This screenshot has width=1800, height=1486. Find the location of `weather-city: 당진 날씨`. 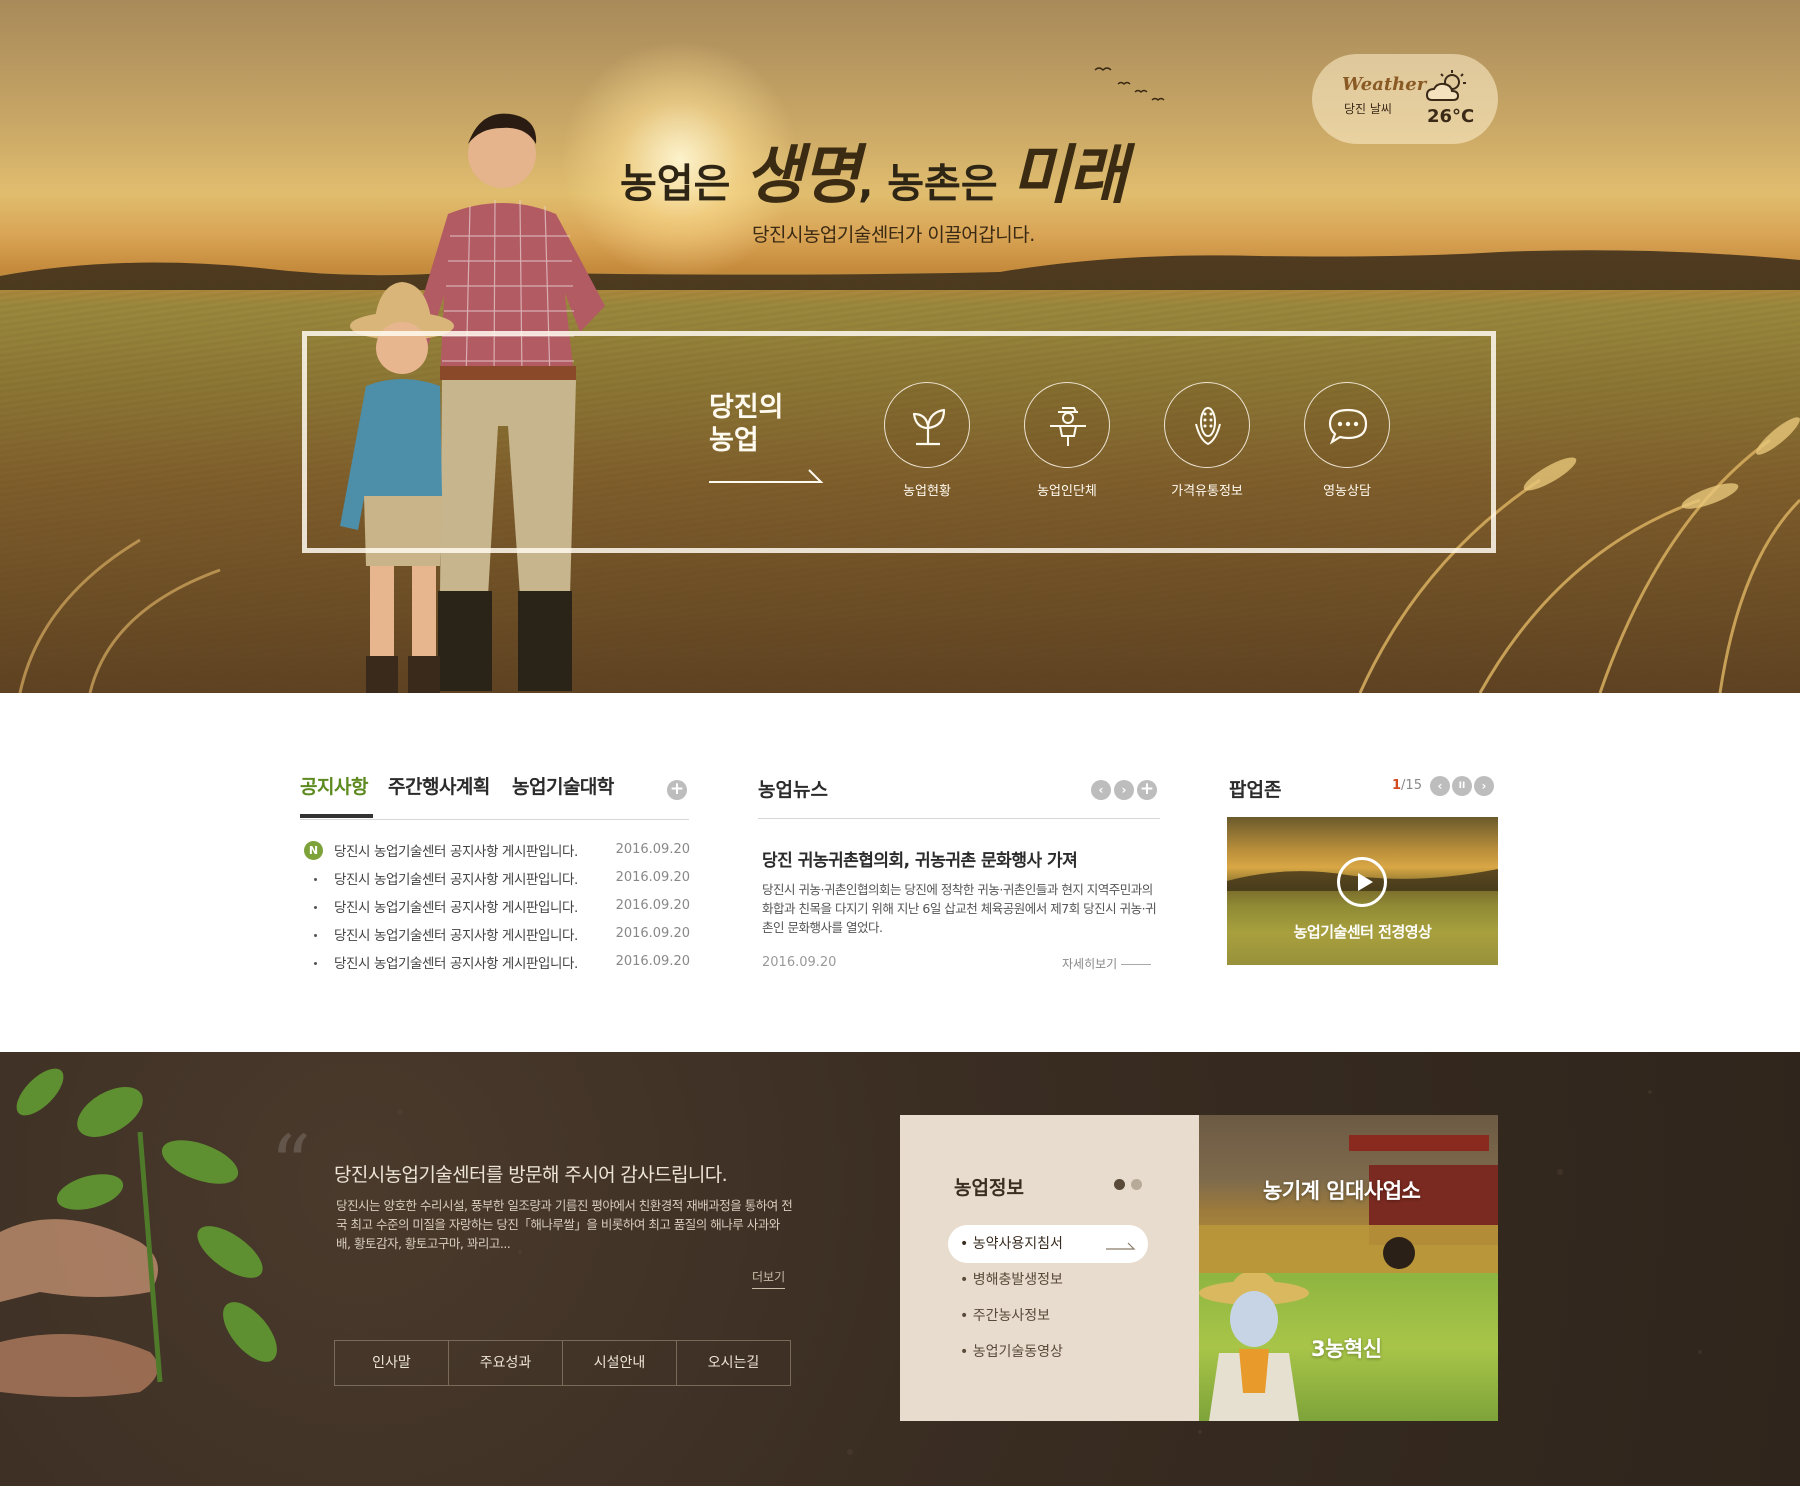

weather-city: 당진 날씨 is located at coordinates (1368, 109).